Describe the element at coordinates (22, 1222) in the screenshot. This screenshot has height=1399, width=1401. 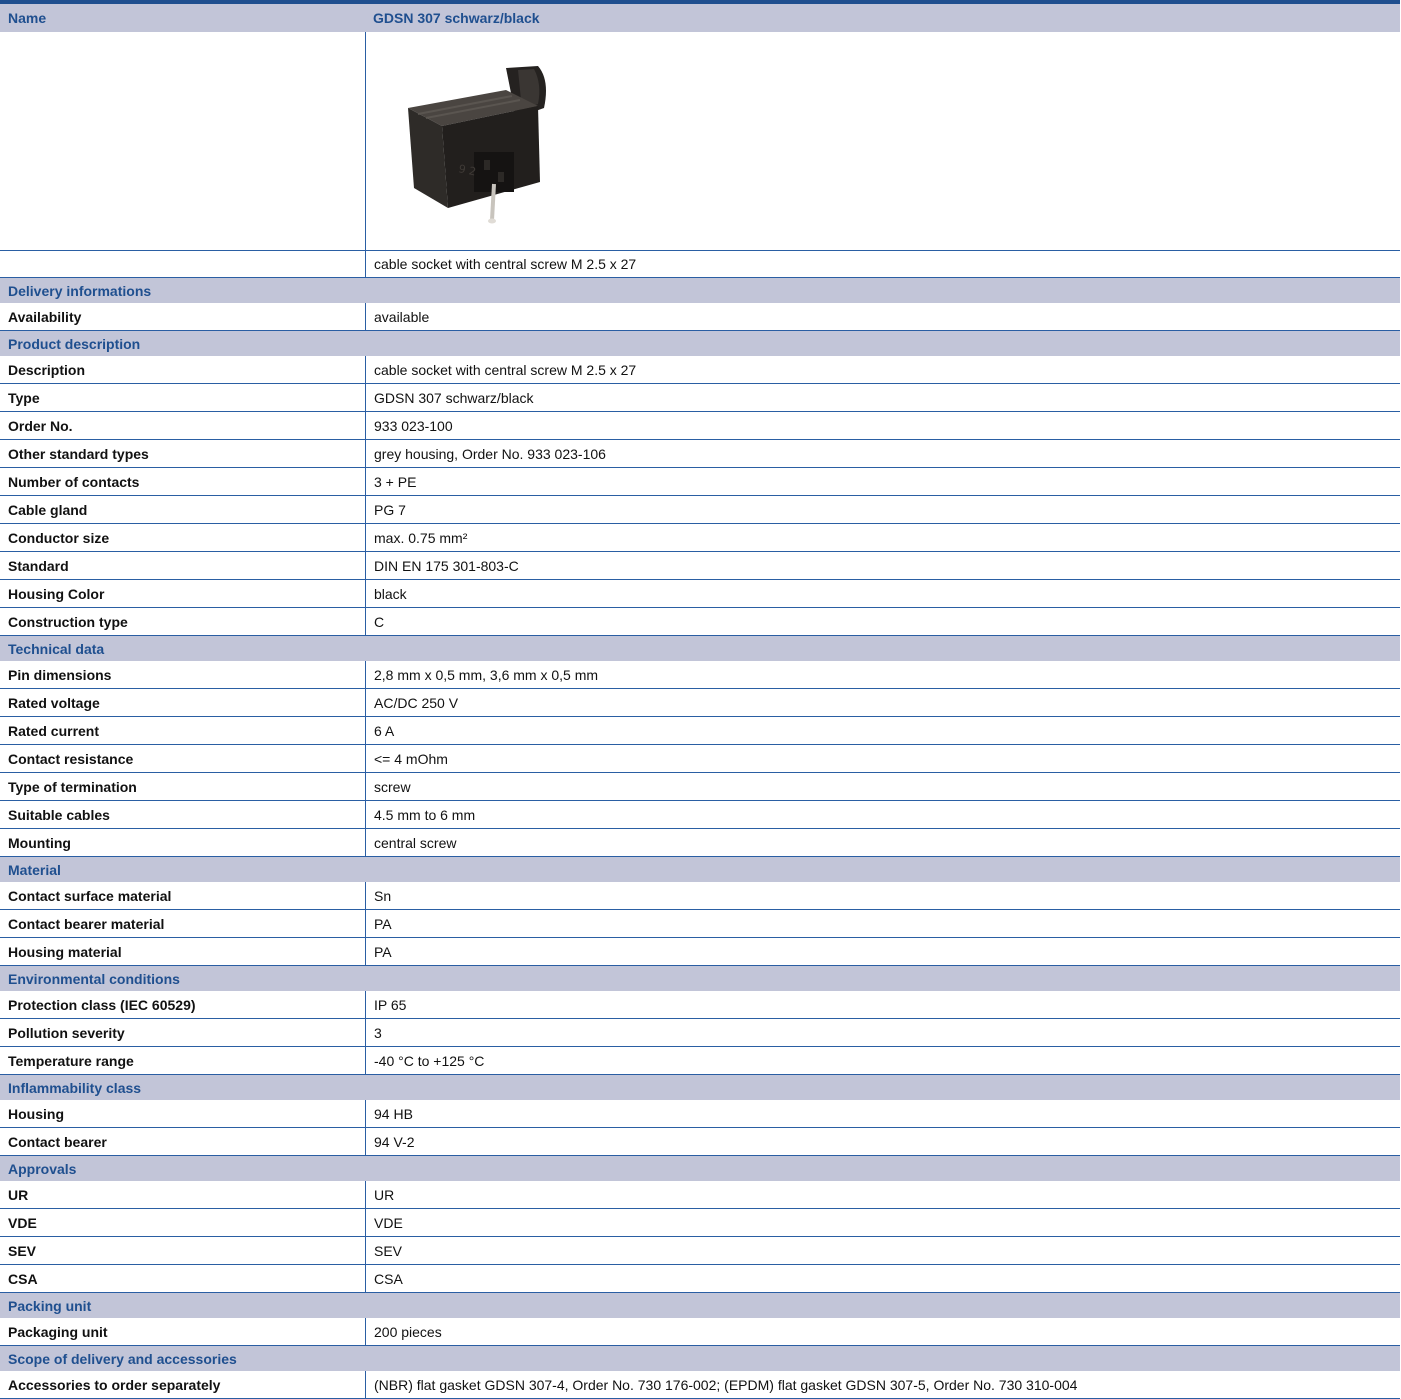
I see `spec-label: VDE` at that location.